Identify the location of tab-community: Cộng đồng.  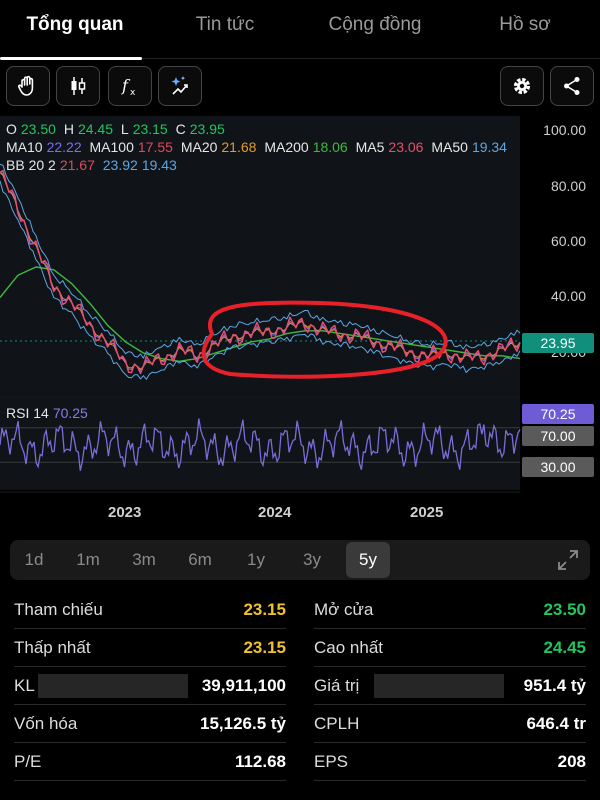
(375, 29).